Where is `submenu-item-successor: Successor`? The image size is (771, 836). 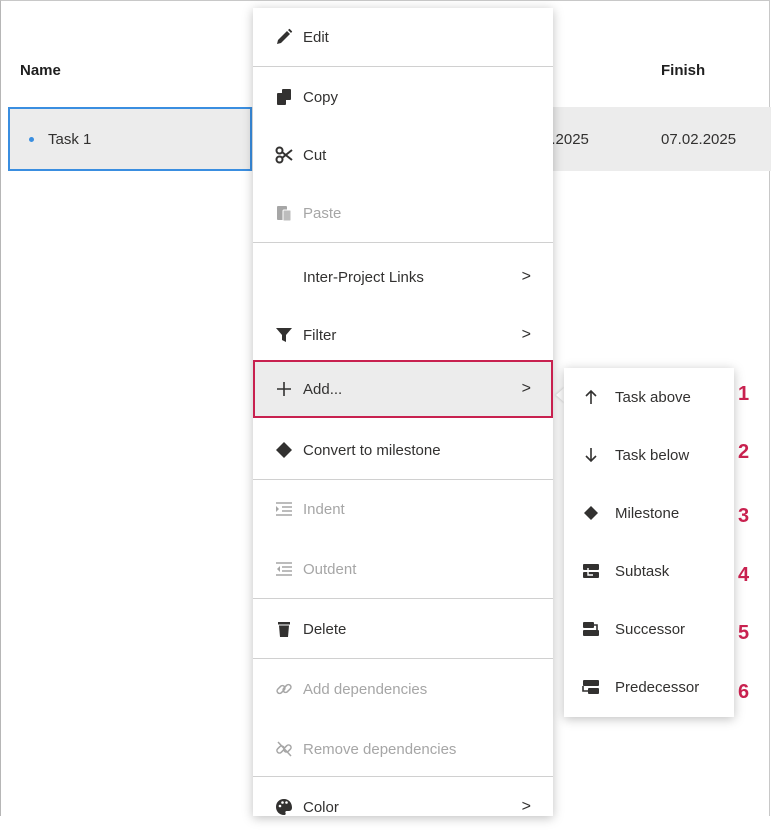
submenu-item-successor: Successor is located at coordinates (649, 629).